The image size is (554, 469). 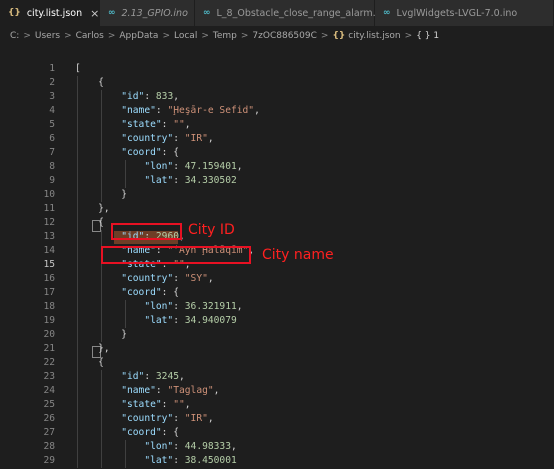 What do you see at coordinates (49, 334) in the screenshot?
I see `line-number: 20` at bounding box center [49, 334].